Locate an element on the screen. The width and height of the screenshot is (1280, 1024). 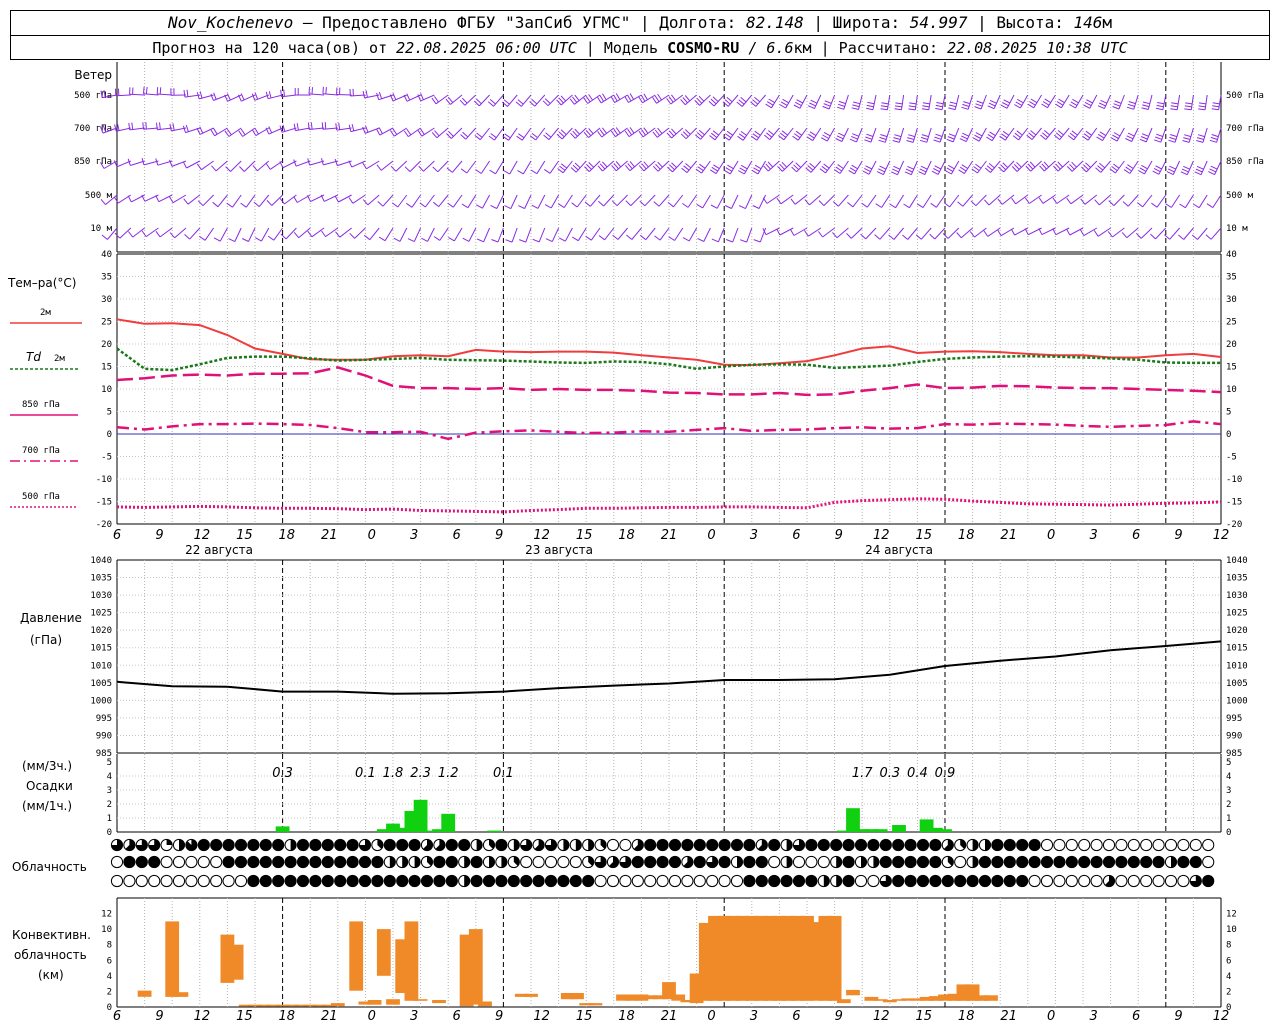
hour-label-temp: 18 is located at coordinates (626, 535).